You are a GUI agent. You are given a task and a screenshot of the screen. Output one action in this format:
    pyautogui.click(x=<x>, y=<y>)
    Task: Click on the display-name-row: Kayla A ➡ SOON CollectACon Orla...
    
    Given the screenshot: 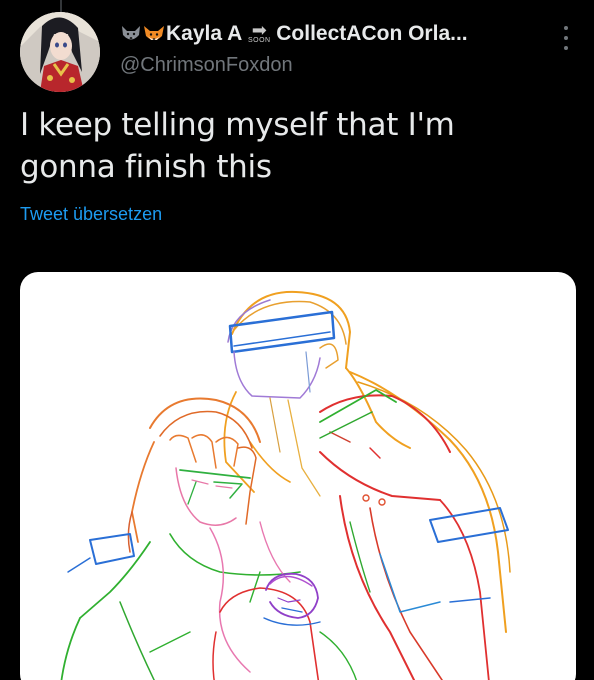 What is the action you would take?
    pyautogui.click(x=332, y=34)
    